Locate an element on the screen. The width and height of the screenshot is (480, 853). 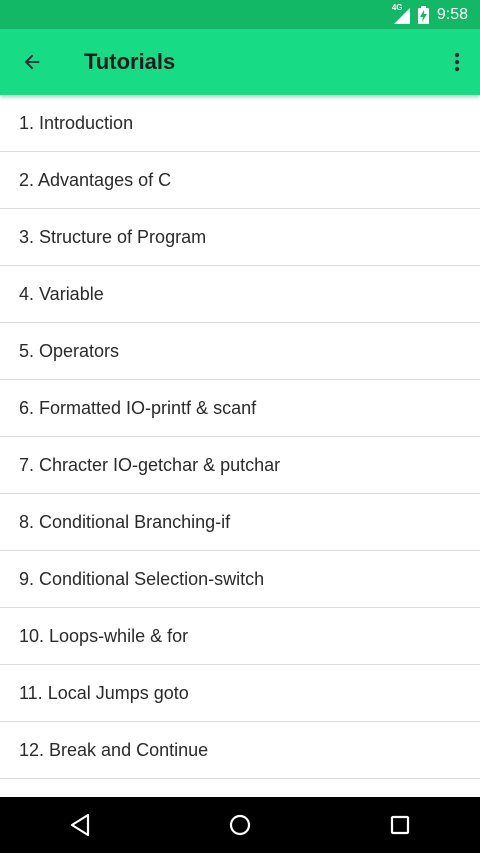
arrow-back-icon is located at coordinates (32, 62).